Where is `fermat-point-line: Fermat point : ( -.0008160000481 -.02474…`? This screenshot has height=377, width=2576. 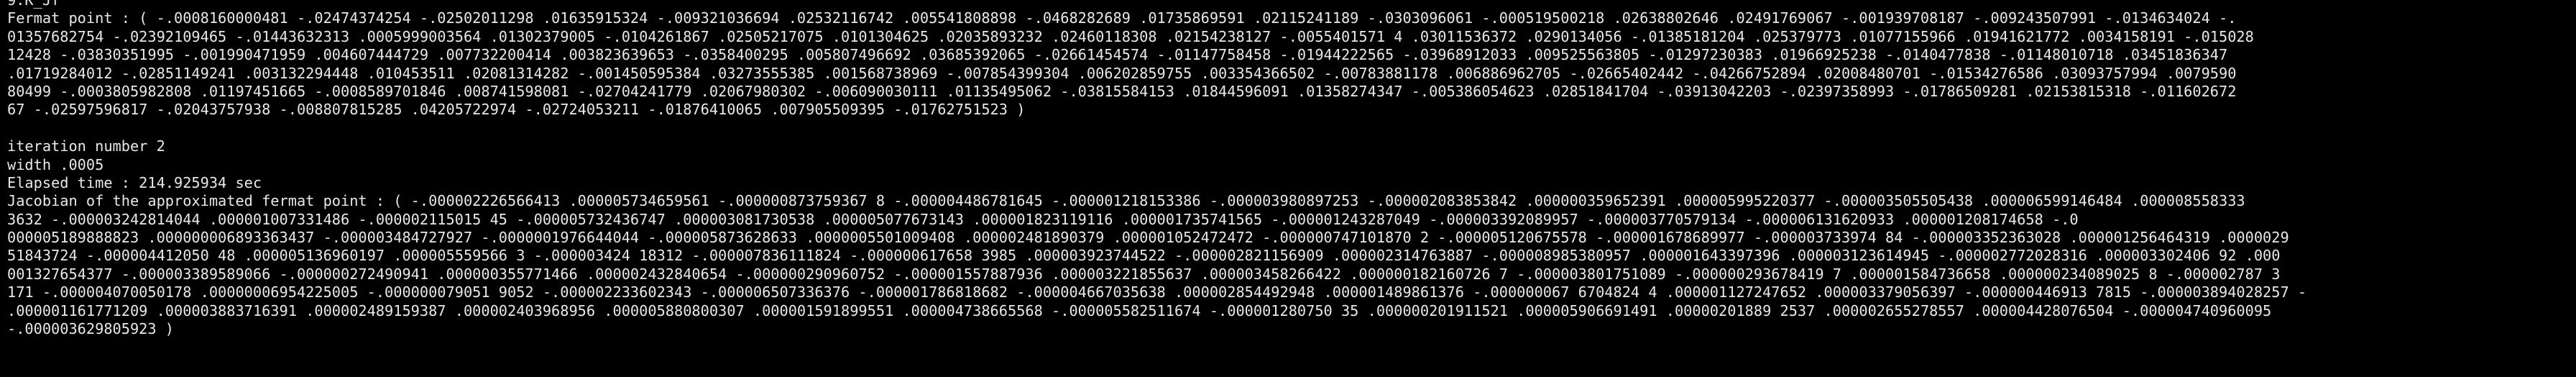 fermat-point-line: Fermat point : ( -.0008160000481 -.02474… is located at coordinates (1122, 18).